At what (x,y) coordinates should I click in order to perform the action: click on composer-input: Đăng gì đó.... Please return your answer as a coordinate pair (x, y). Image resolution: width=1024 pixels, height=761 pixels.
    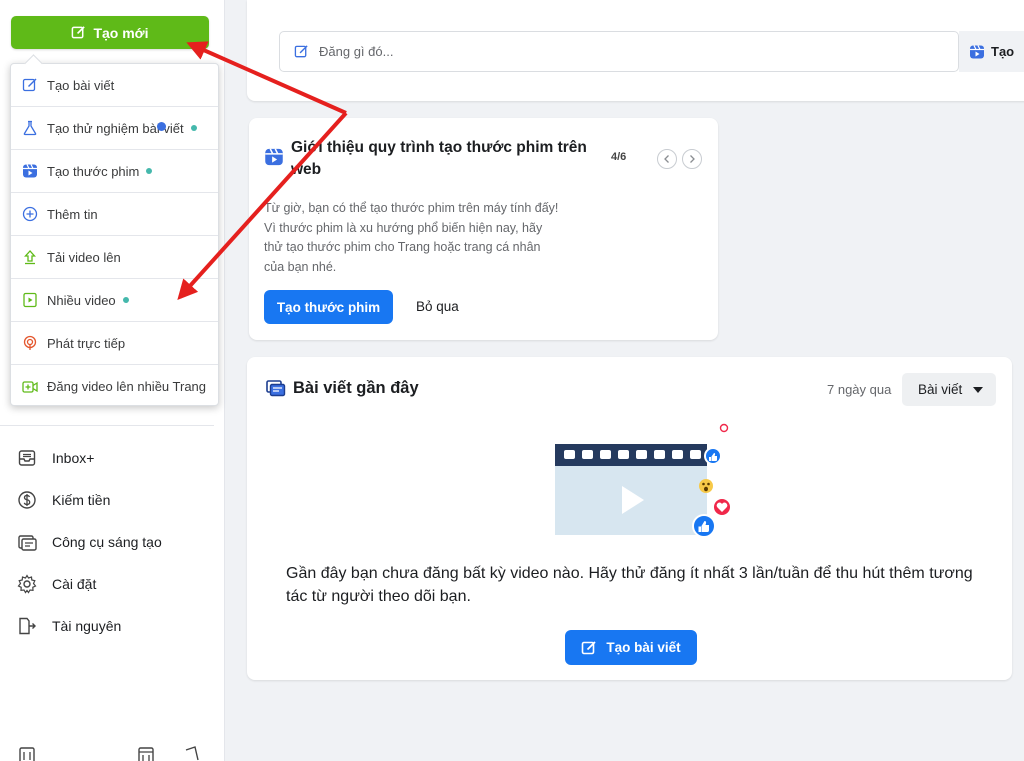
    Looking at the image, I should click on (619, 51).